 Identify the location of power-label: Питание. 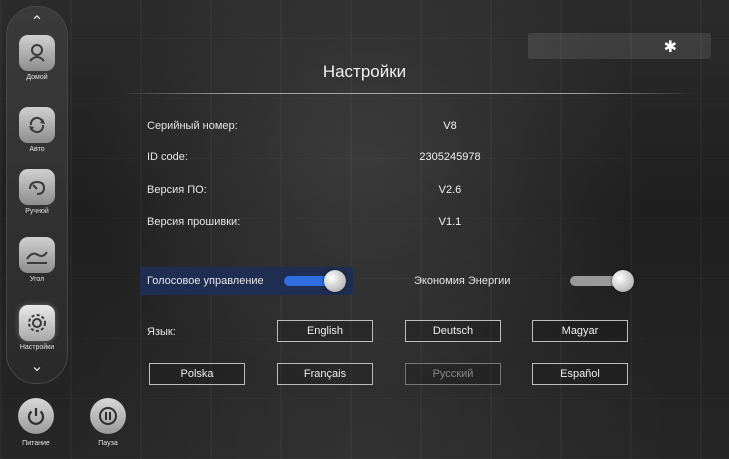
(36, 443).